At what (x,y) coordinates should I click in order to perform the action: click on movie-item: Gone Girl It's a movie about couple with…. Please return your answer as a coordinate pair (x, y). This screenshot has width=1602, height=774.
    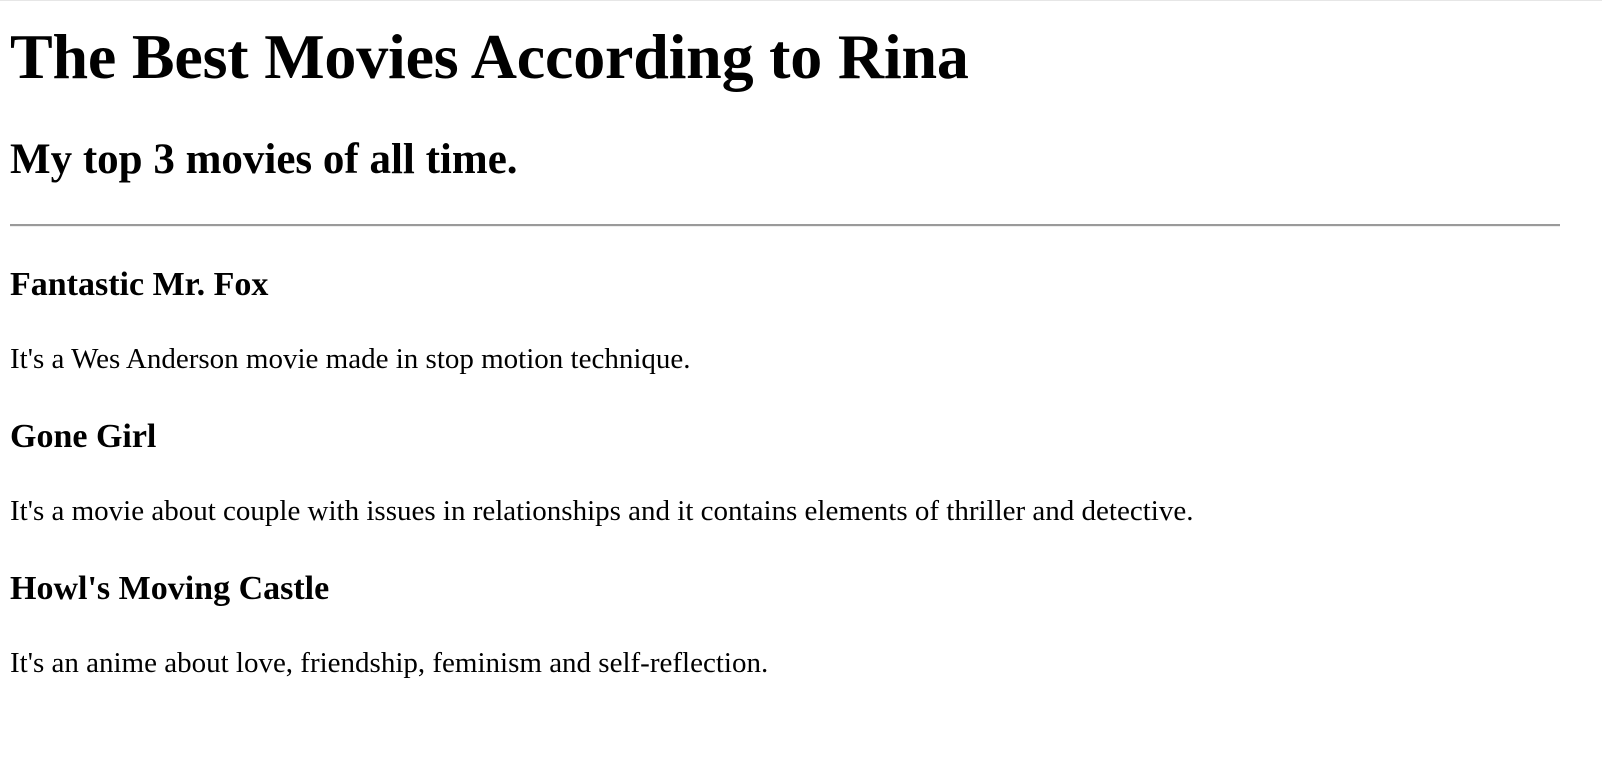
    Looking at the image, I should click on (801, 476).